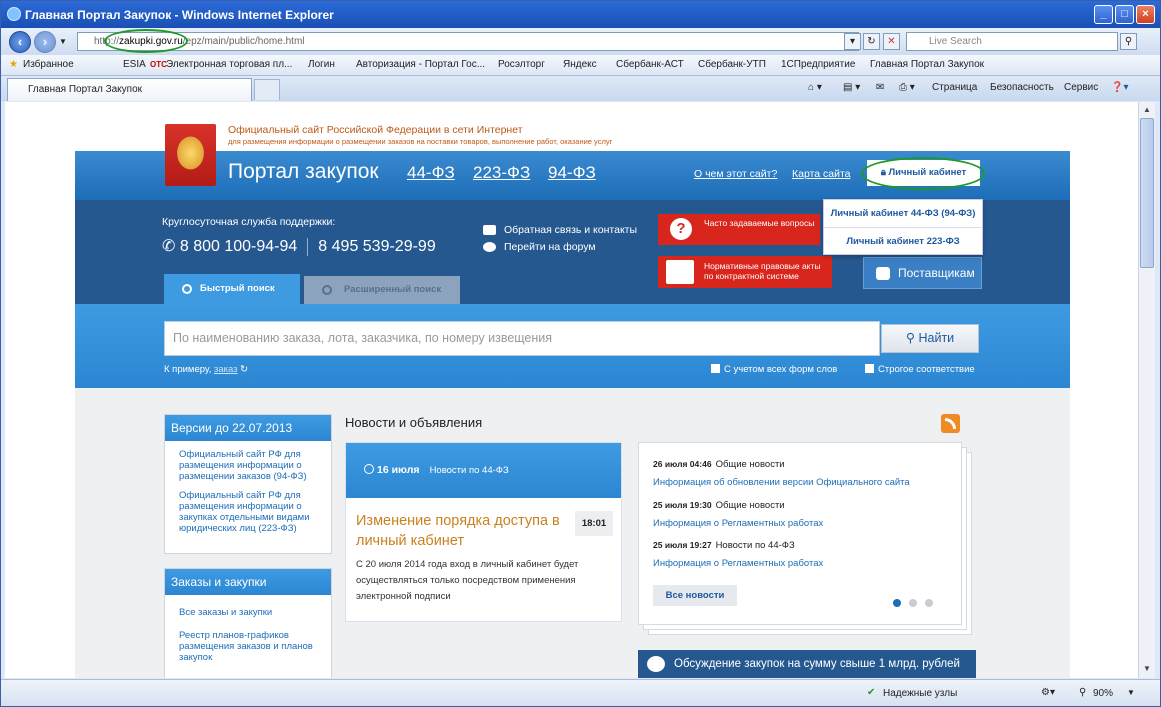 The image size is (1161, 707). Describe the element at coordinates (852, 41) in the screenshot. I see `url-dropdown-icon: ▾` at that location.